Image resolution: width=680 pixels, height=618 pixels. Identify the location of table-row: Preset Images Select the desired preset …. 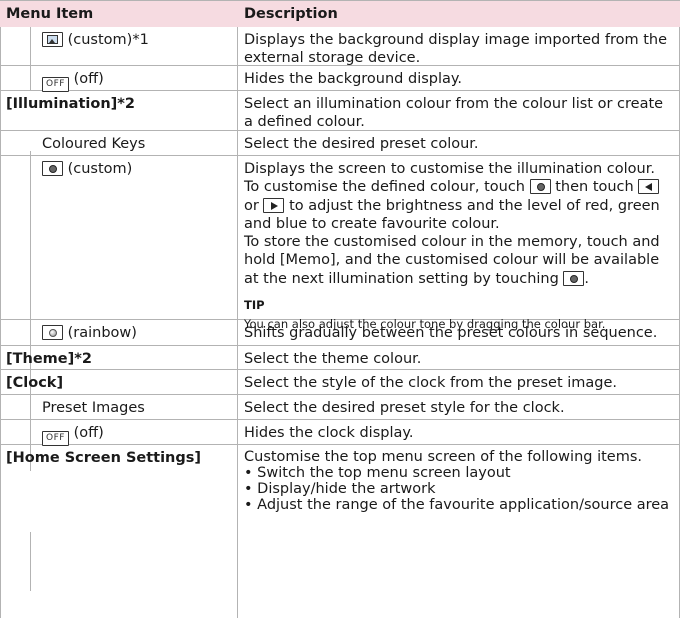
(340, 407).